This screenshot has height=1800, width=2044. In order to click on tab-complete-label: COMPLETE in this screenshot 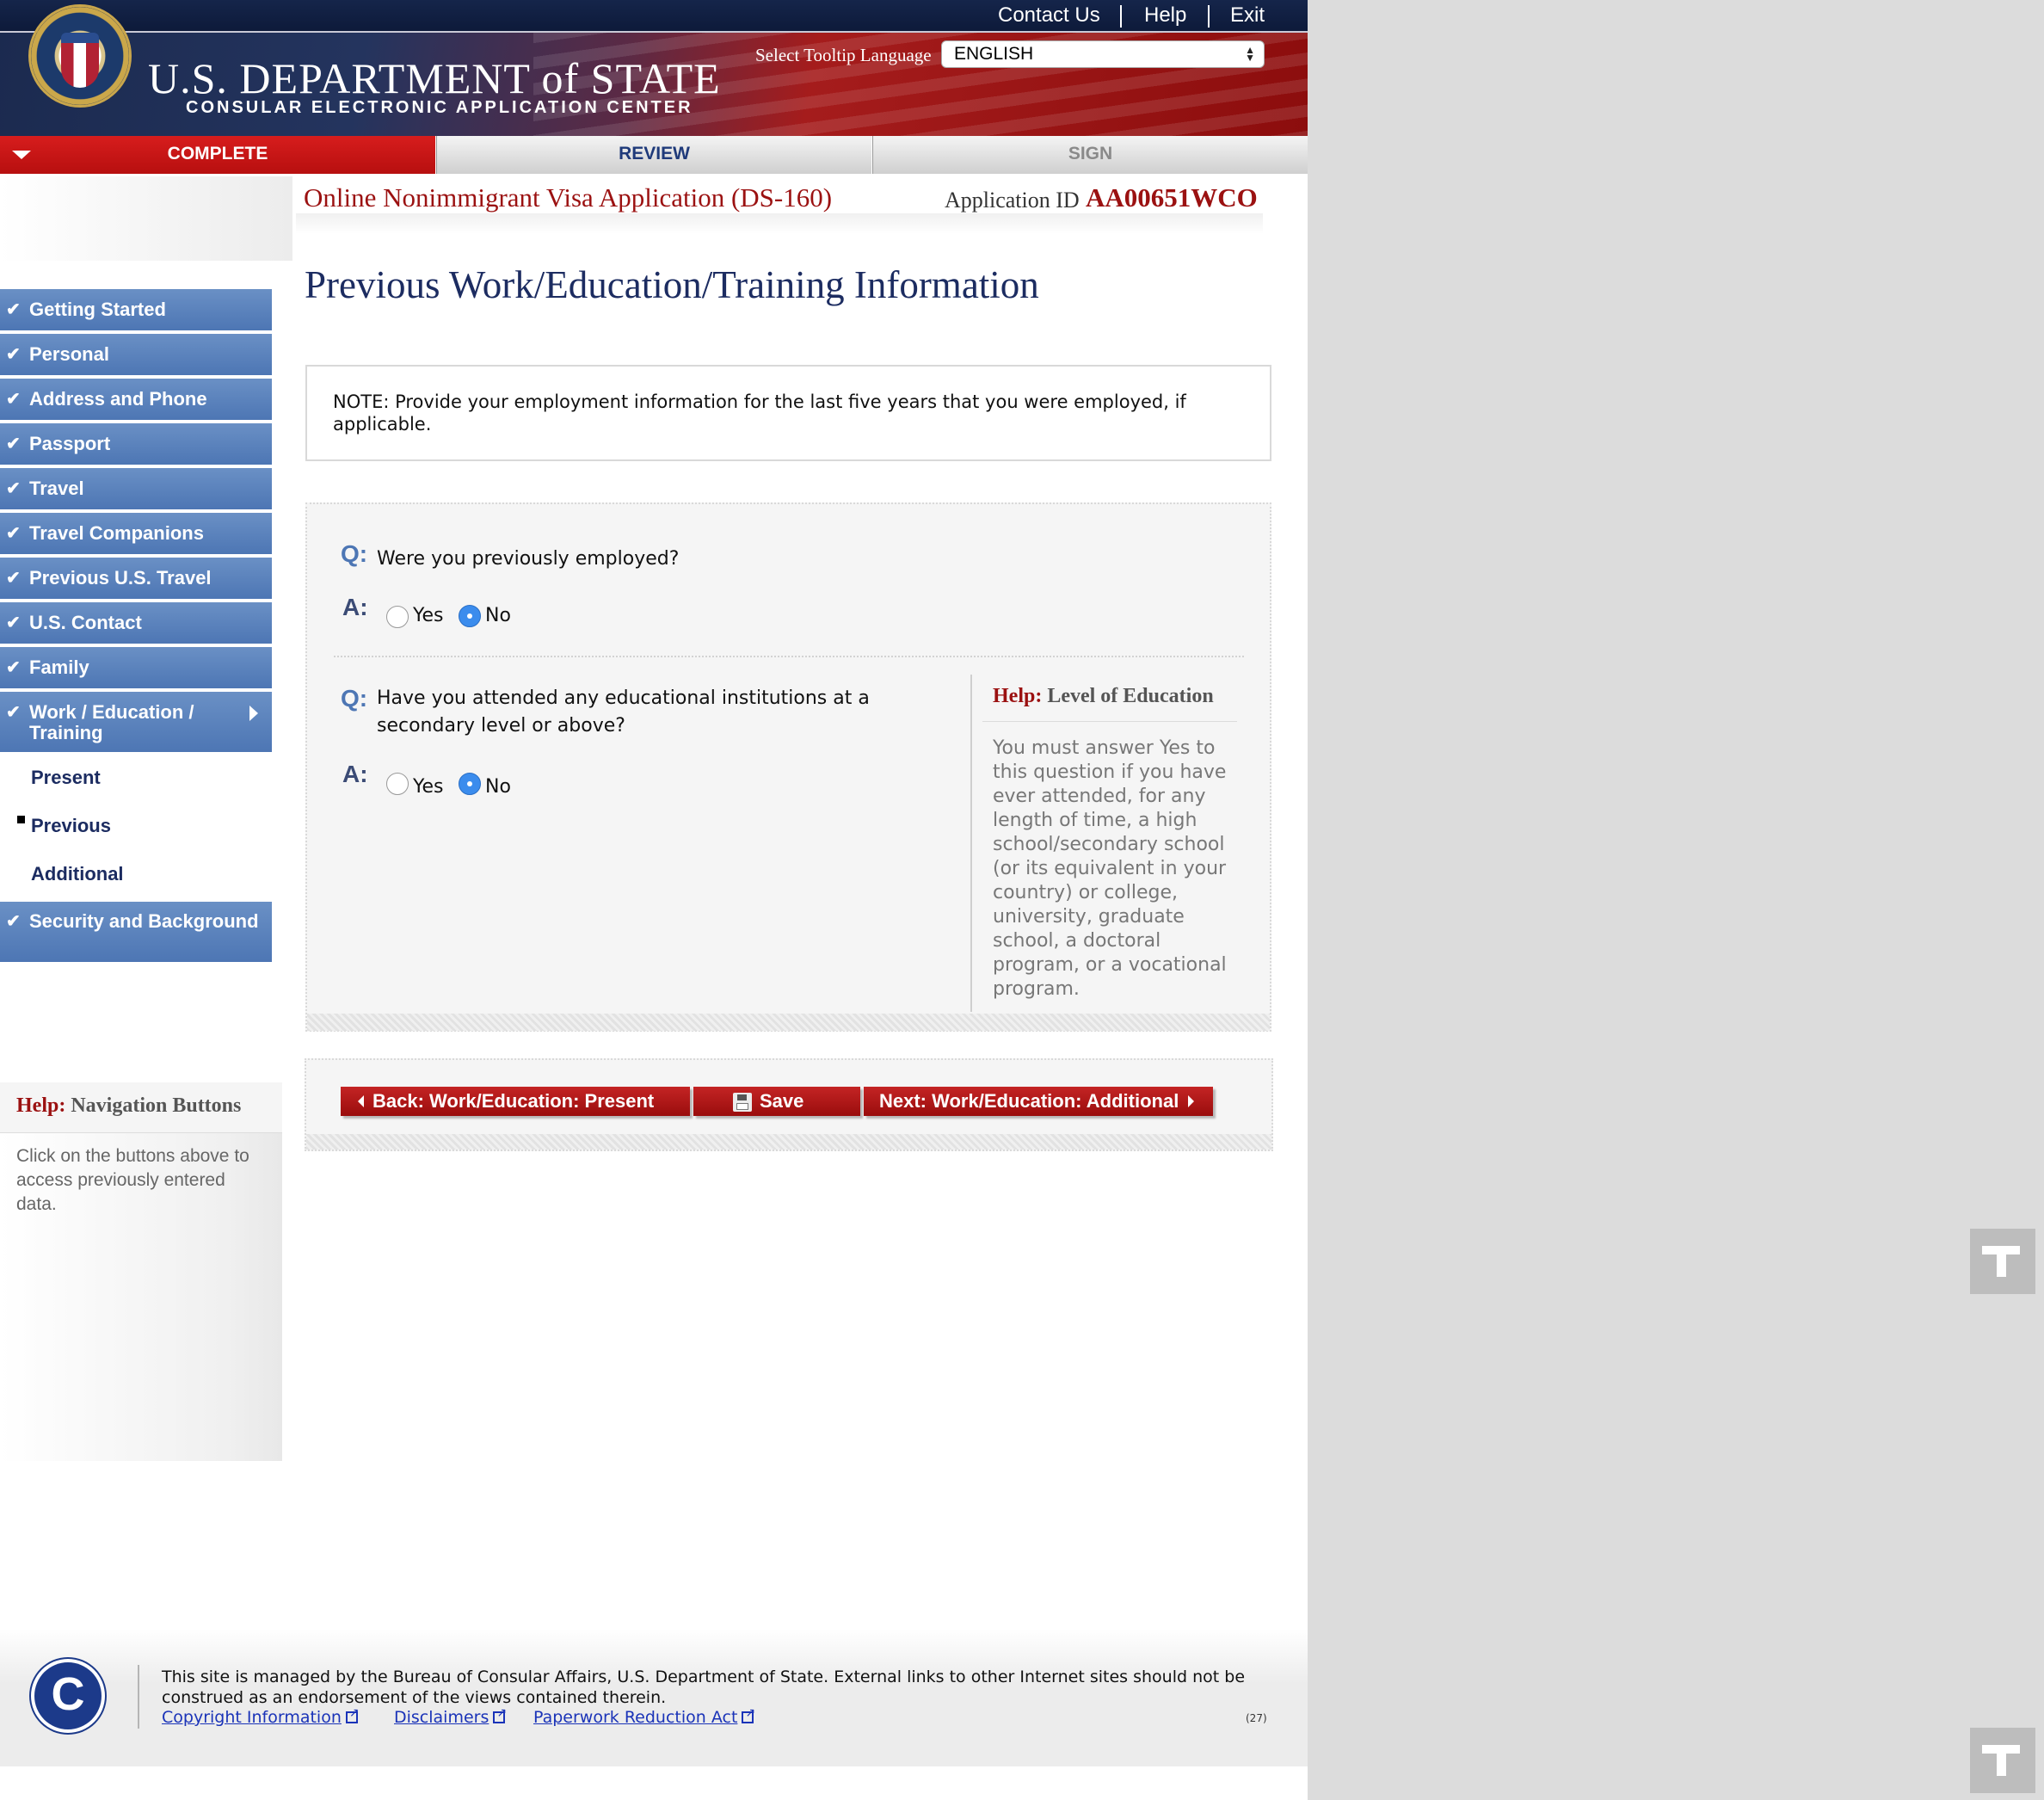, I will do `click(217, 153)`.